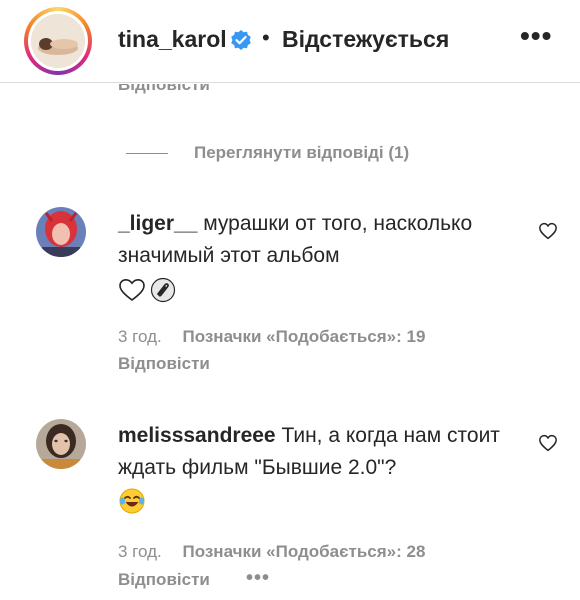  Describe the element at coordinates (197, 435) in the screenshot. I see `comment-username: melisssandreee` at that location.